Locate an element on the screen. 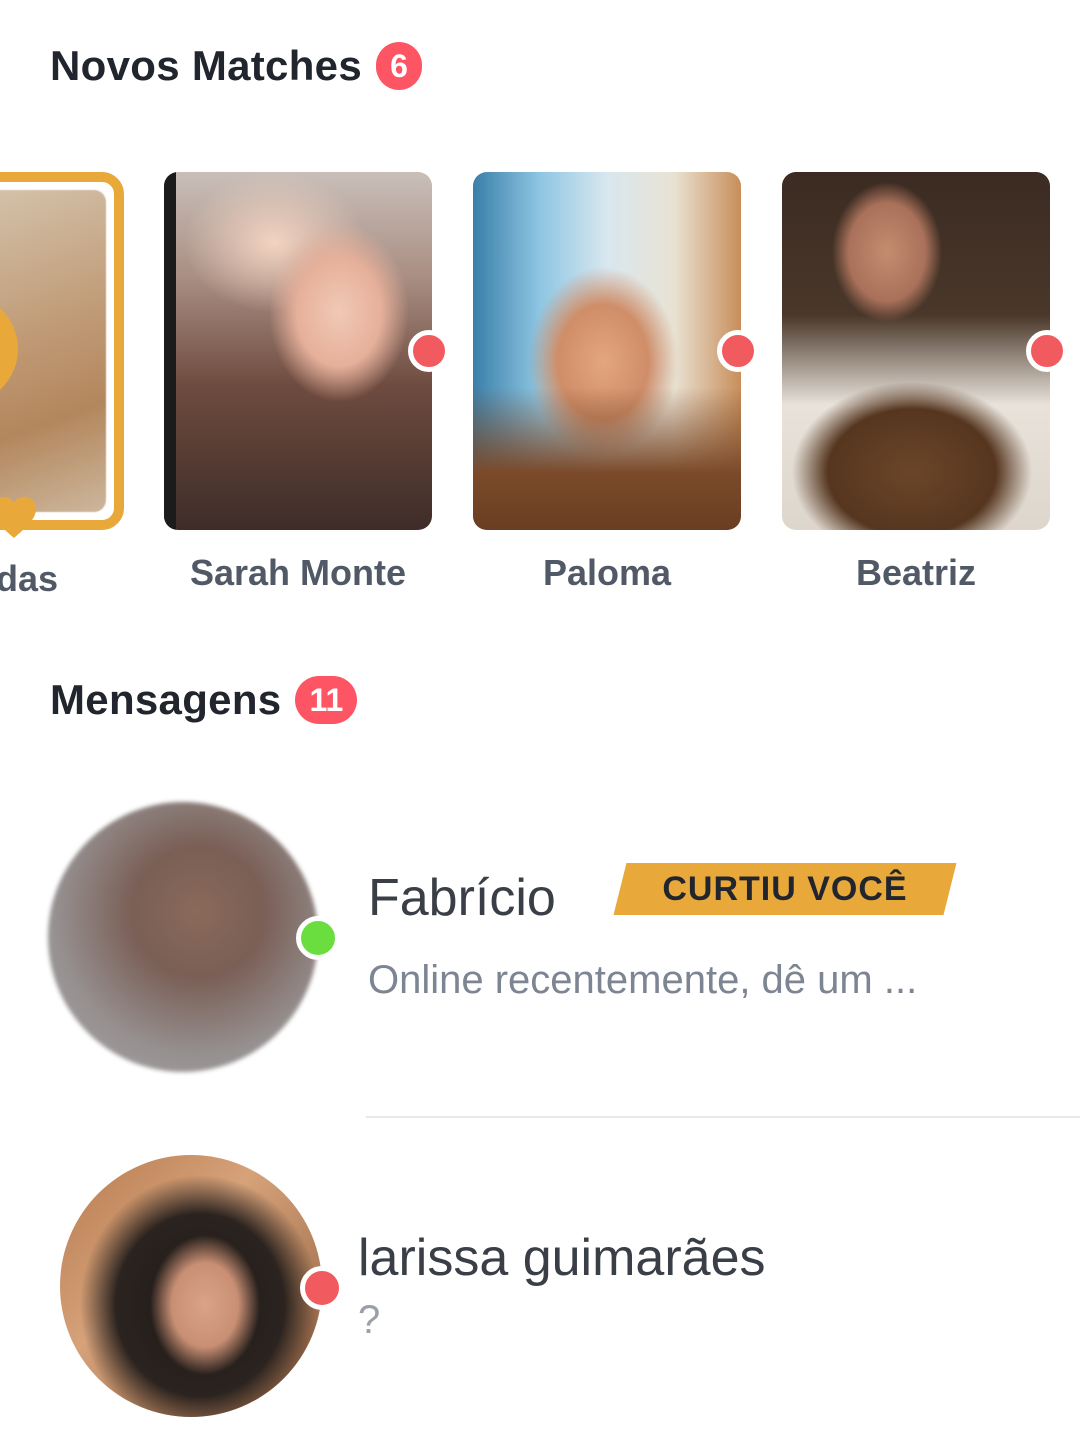 This screenshot has height=1440, width=1080. messages-header: Mensagens 11 is located at coordinates (204, 700).